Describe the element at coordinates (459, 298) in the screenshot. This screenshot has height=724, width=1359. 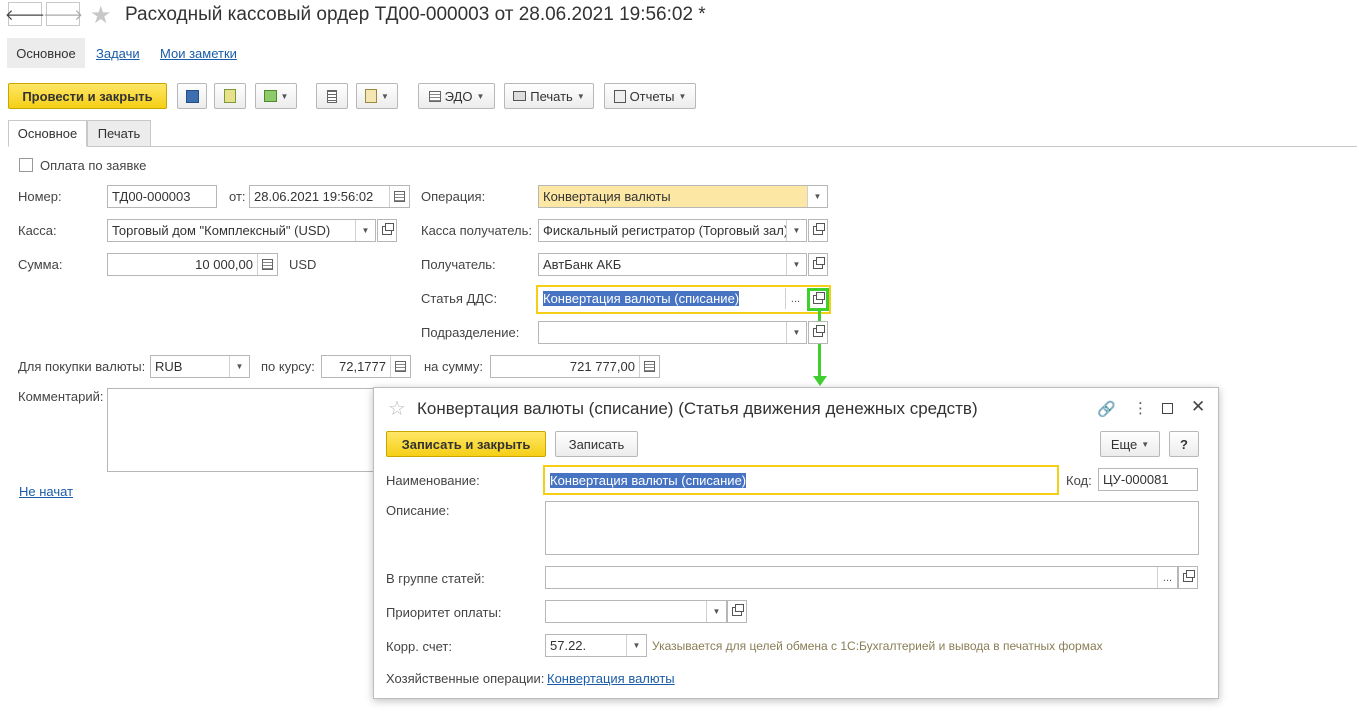
I see `dds-label: Статья ДДС:` at that location.